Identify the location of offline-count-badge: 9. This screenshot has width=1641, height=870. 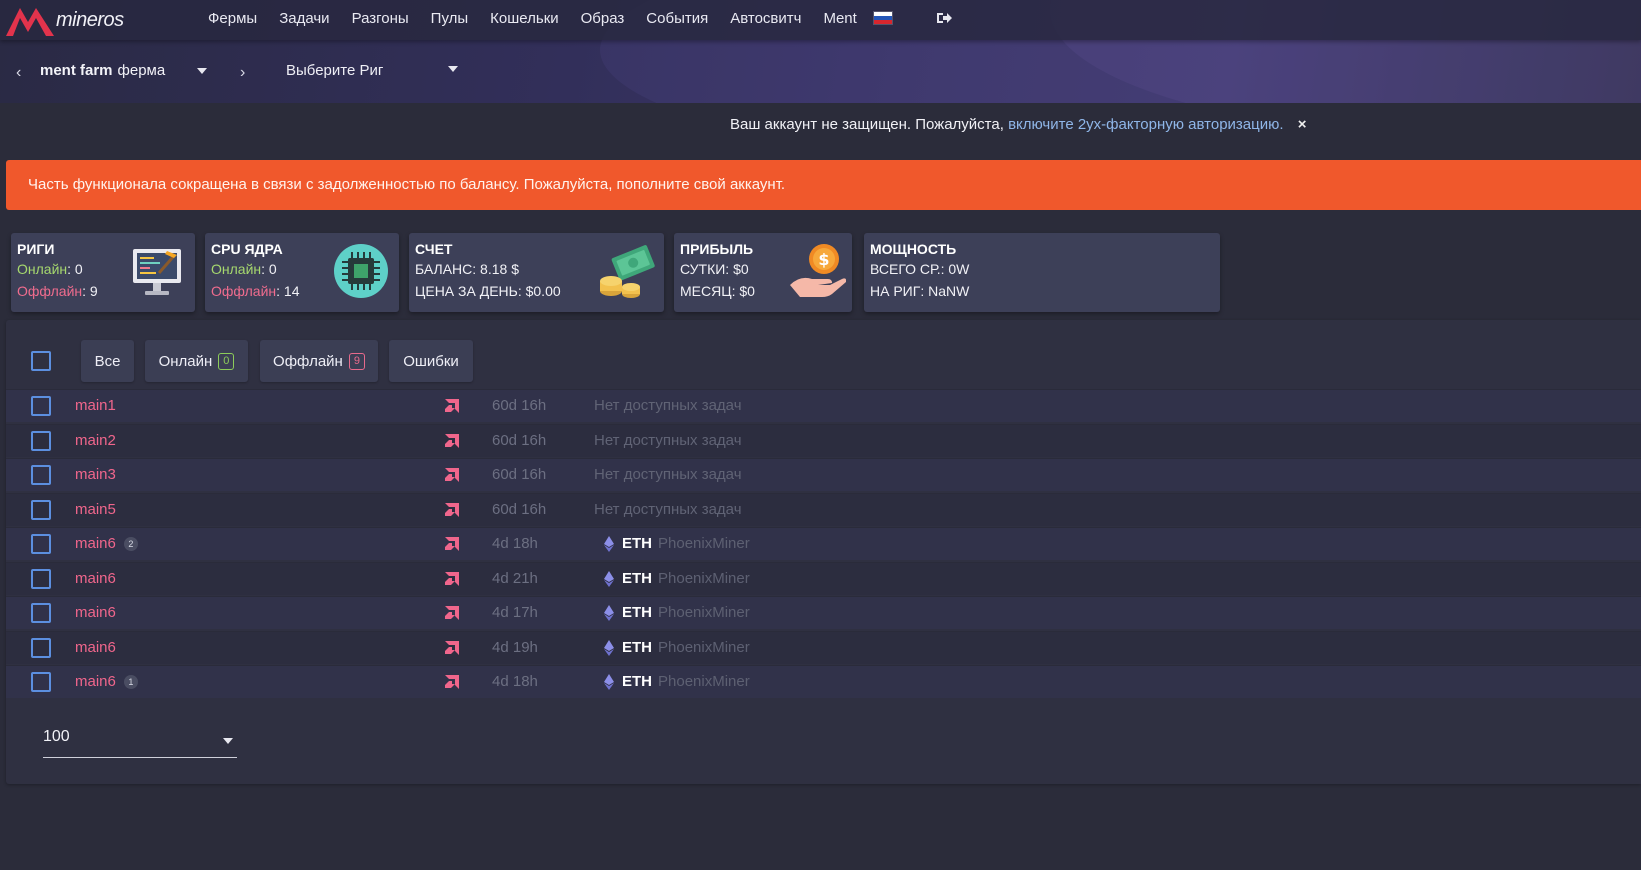
(356, 361).